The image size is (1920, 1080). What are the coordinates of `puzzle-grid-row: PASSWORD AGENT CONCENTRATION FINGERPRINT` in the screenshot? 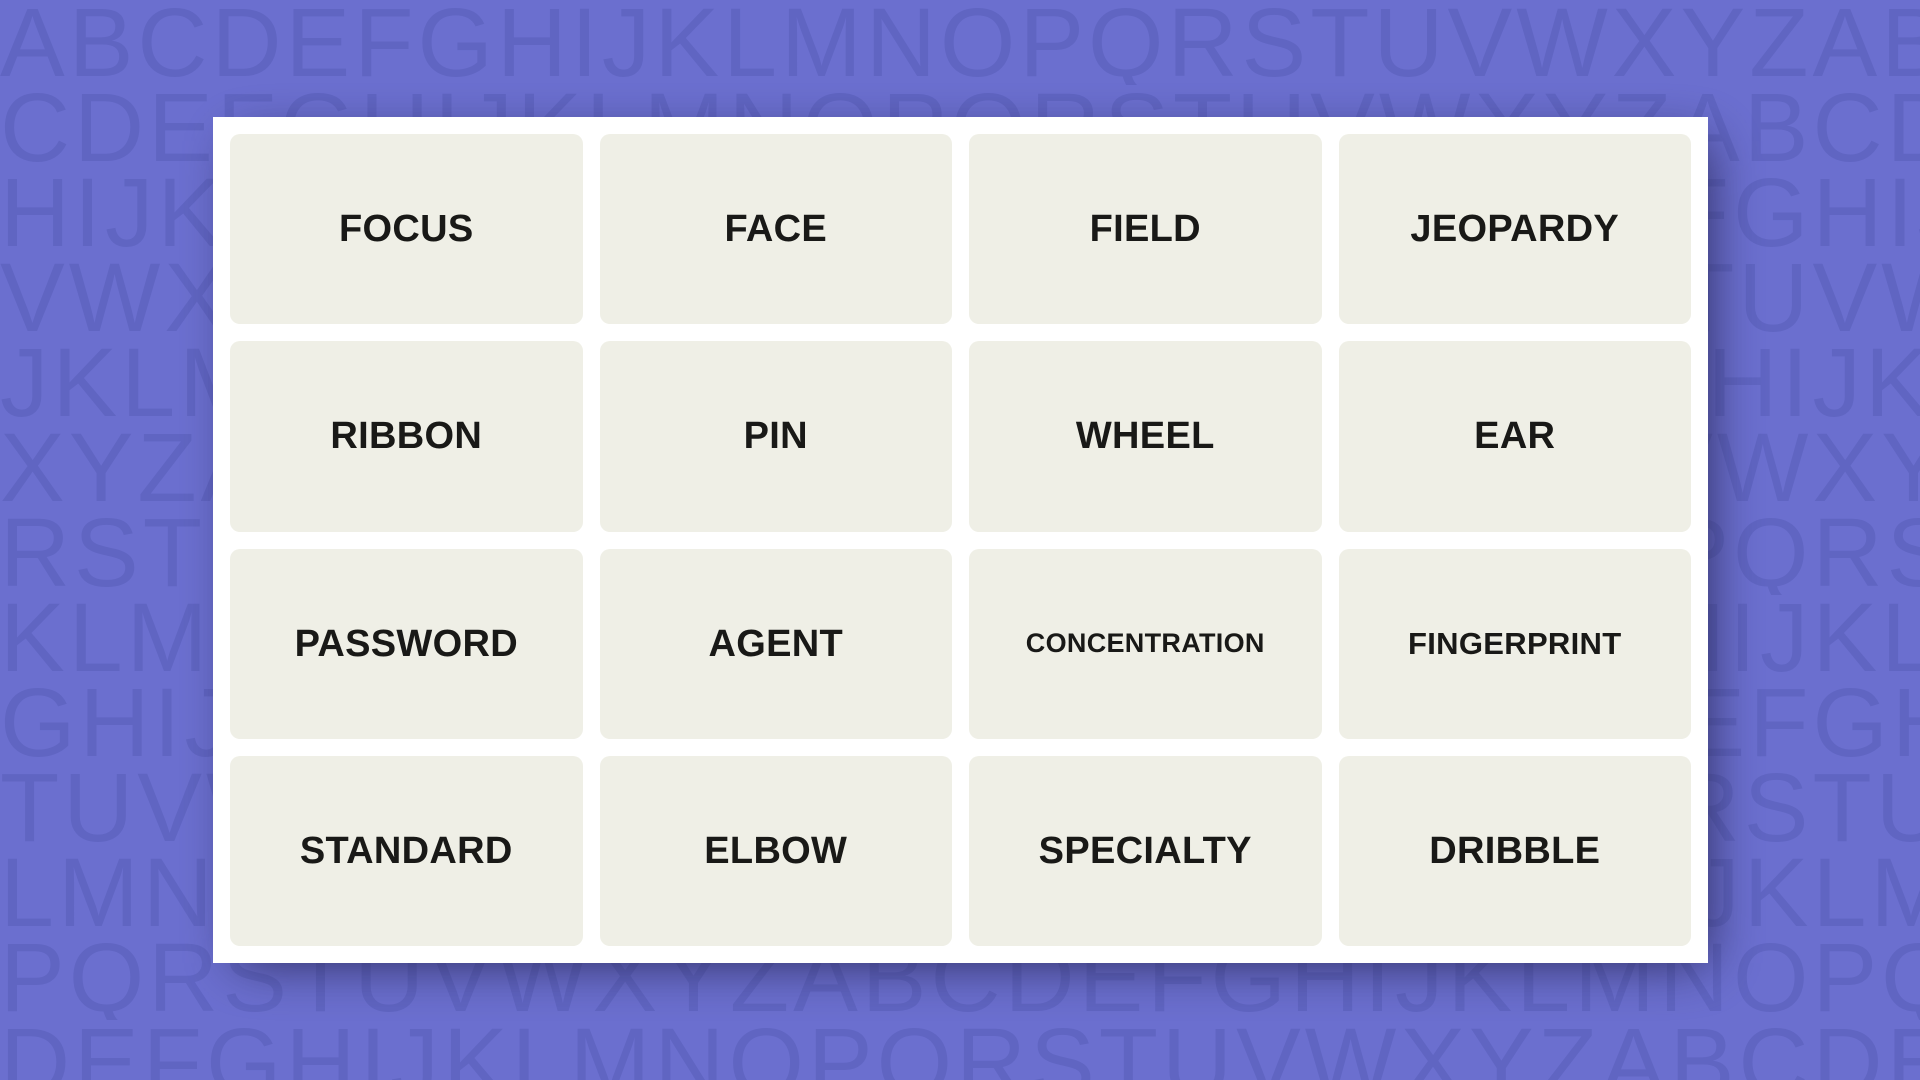 It's located at (960, 643).